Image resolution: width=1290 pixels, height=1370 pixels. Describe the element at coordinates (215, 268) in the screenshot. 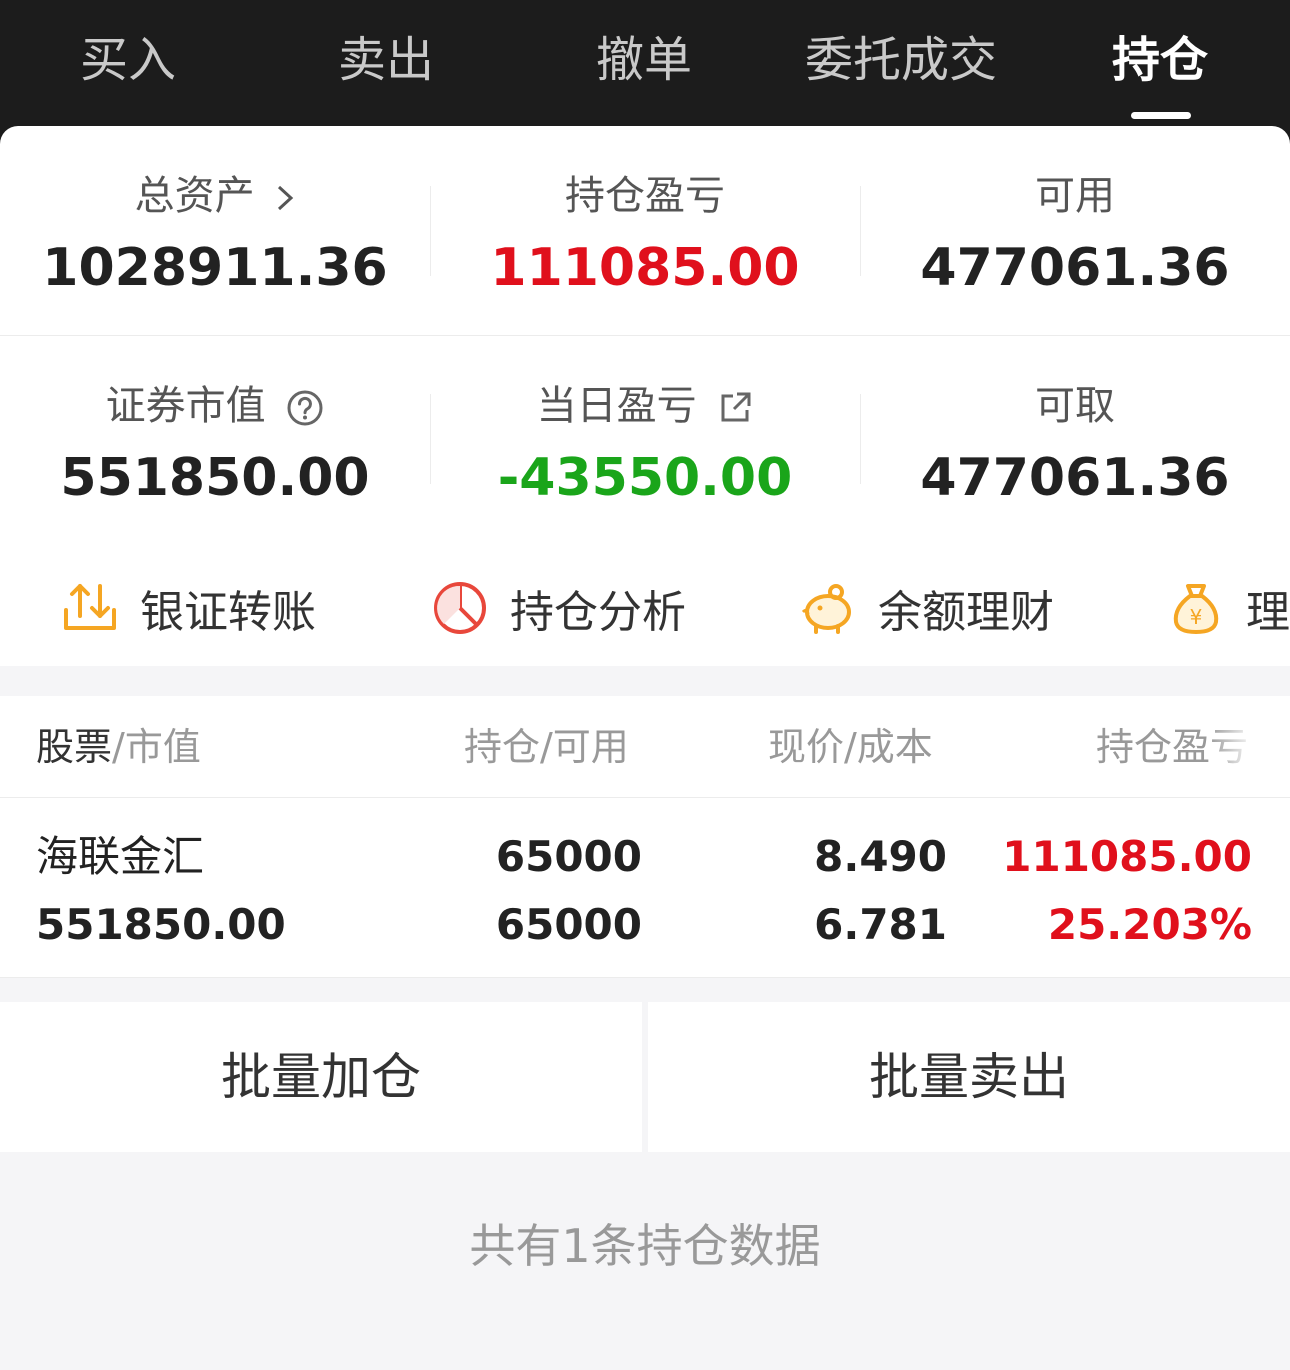

I see `total-assets-value: 1028911.36` at that location.